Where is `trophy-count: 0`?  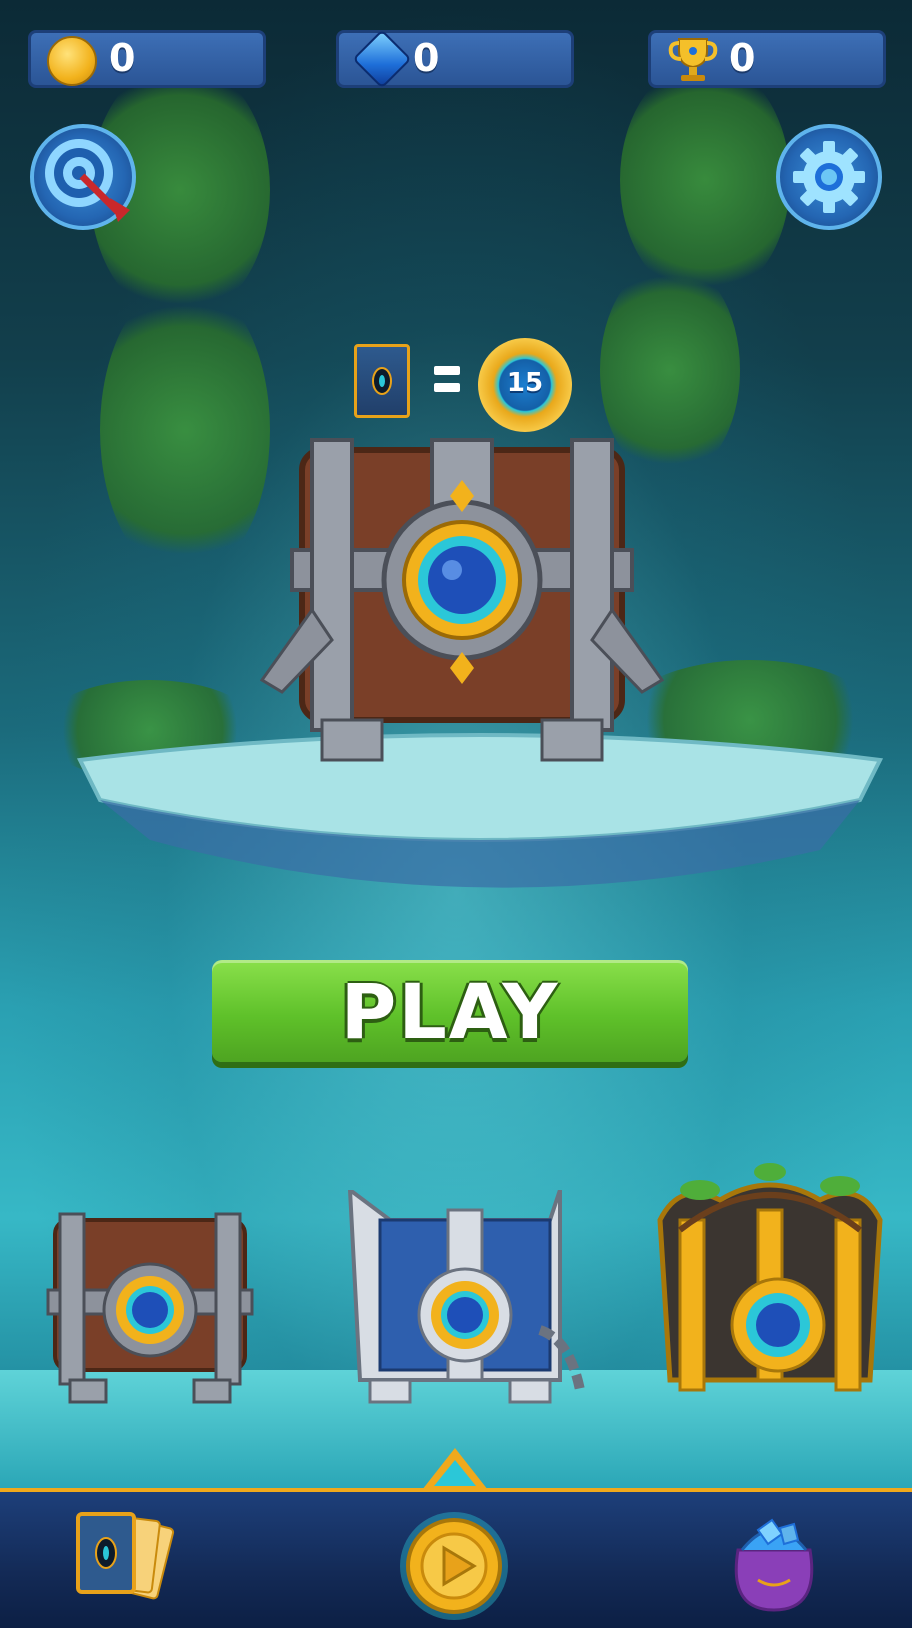 trophy-count: 0 is located at coordinates (742, 58).